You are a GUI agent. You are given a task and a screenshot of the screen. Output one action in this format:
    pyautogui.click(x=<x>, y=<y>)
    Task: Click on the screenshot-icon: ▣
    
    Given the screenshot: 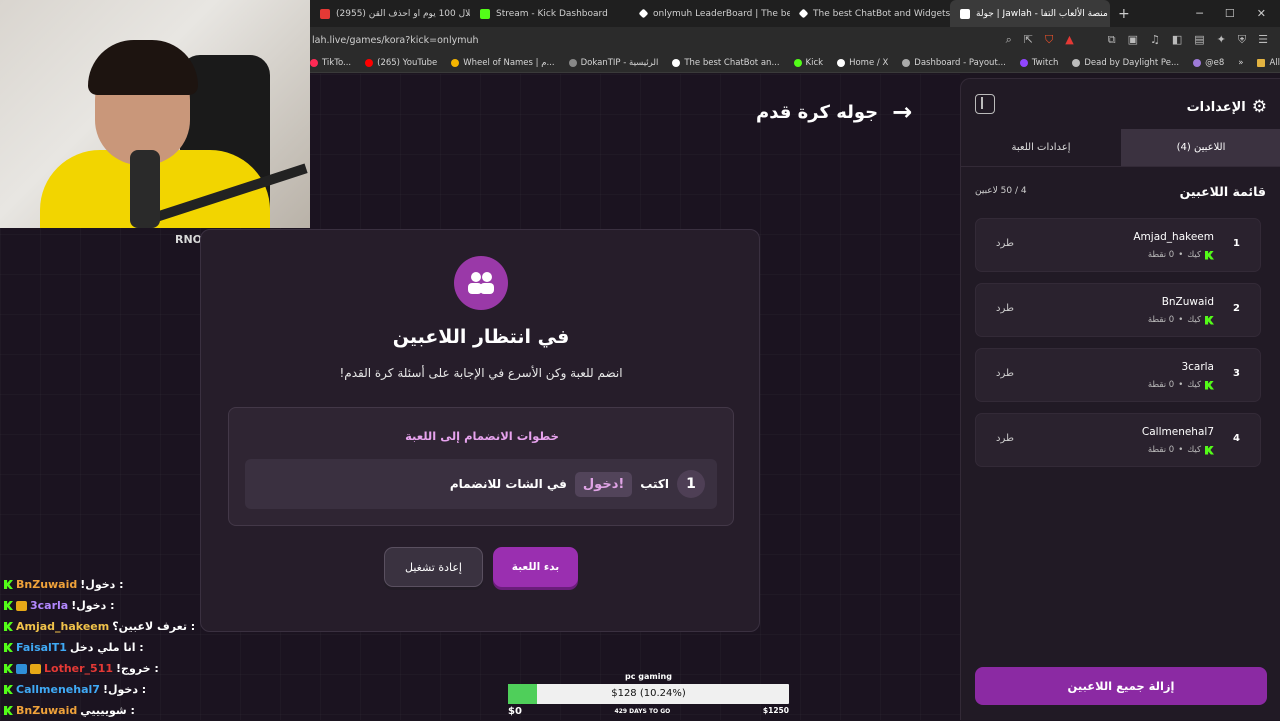 What is the action you would take?
    pyautogui.click(x=1133, y=40)
    